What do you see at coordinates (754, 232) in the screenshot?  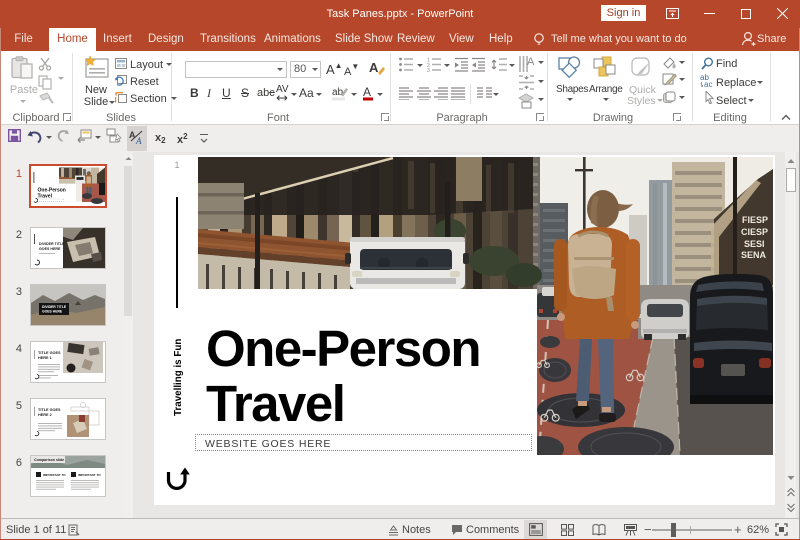 I see `svg-text: CIESP` at bounding box center [754, 232].